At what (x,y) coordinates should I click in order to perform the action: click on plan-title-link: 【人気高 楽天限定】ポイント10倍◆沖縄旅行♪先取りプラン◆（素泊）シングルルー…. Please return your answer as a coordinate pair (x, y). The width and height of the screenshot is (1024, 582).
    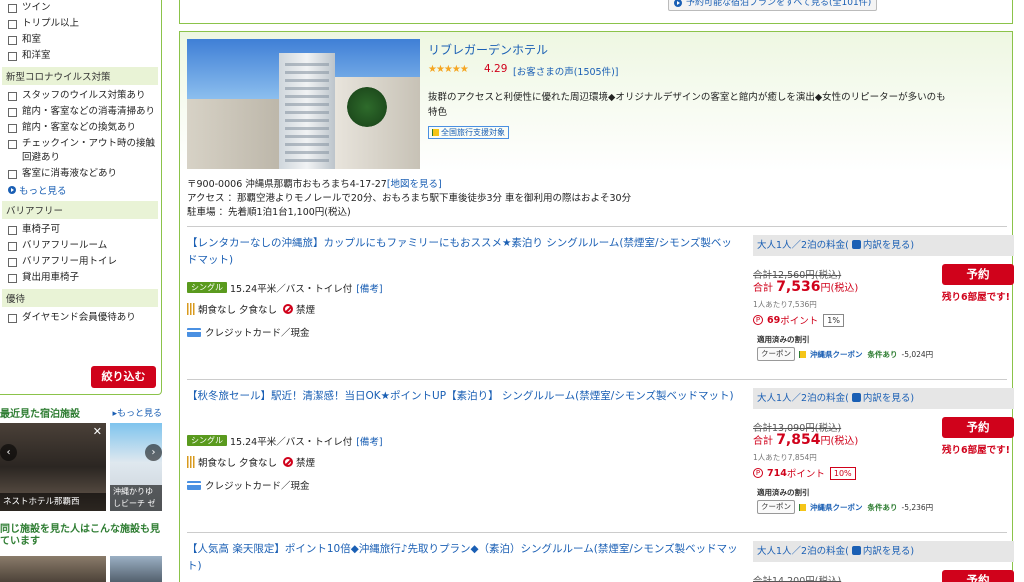
    Looking at the image, I should click on (463, 558).